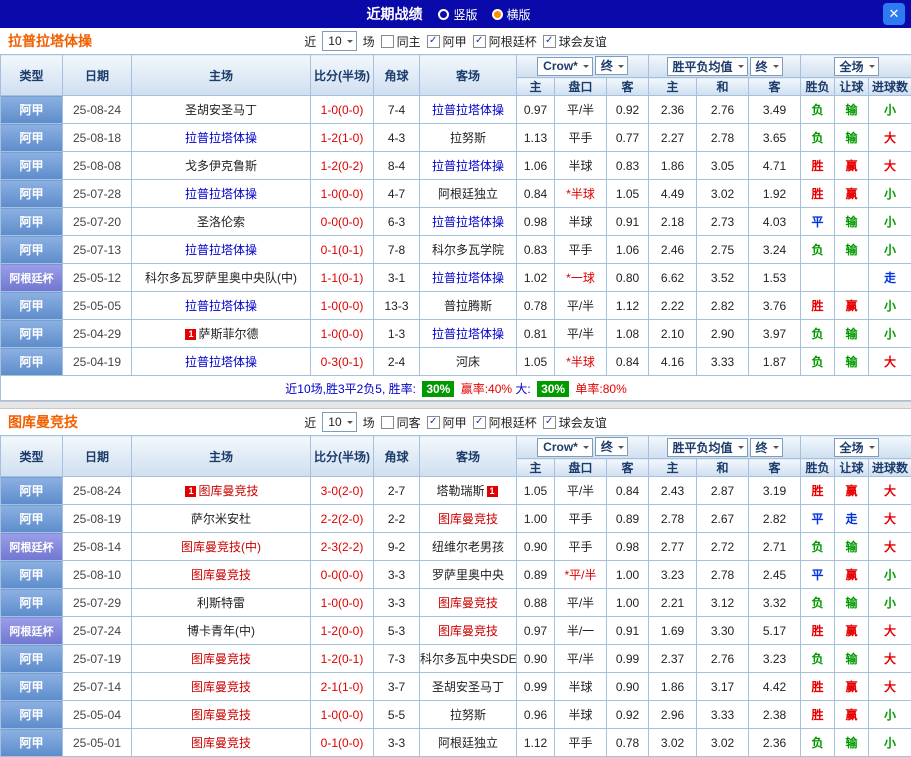 The height and width of the screenshot is (757, 911). I want to click on euro-away-odds: 1.87, so click(775, 362).